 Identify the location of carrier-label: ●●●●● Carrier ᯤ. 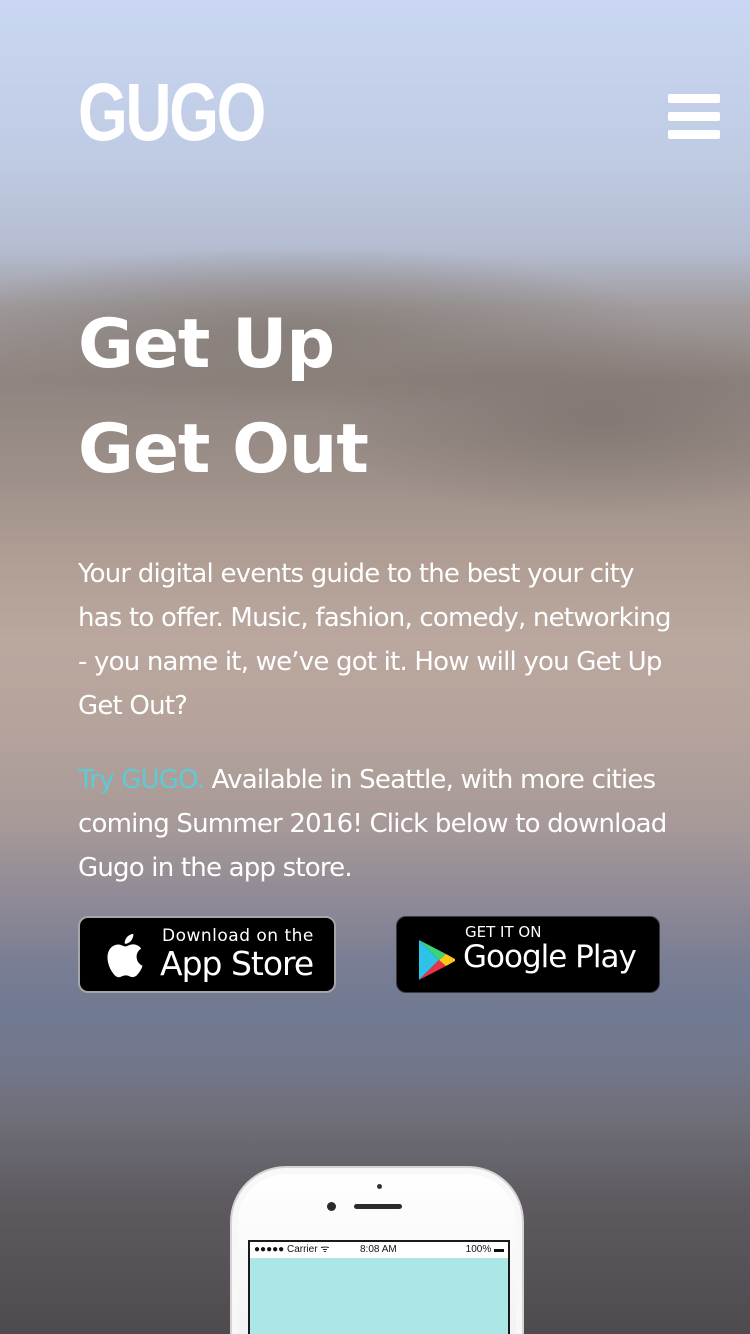
(292, 1249).